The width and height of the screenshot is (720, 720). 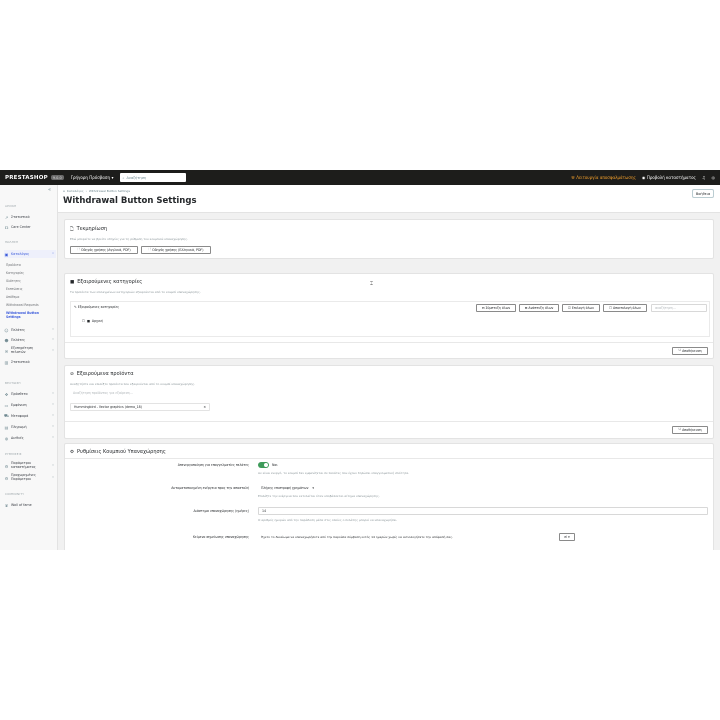 I want to click on guide-en-button: 🗎 Οδηγός χρήσης (Αγγλικά, PDF), so click(x=104, y=250).